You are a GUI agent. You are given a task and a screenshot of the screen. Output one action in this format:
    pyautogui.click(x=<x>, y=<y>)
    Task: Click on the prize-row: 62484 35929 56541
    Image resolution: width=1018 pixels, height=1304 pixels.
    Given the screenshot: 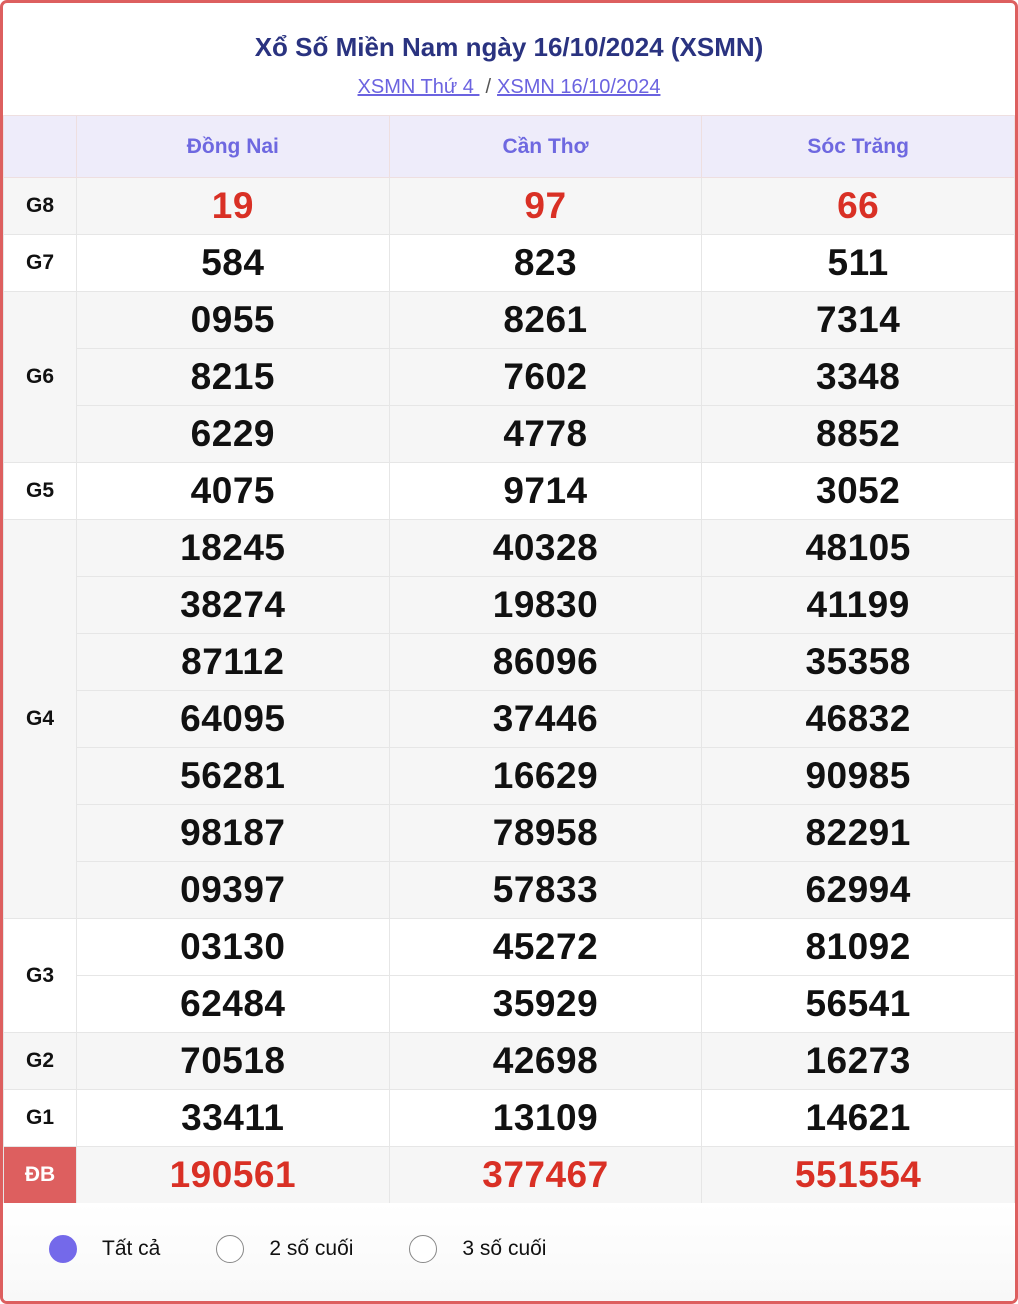 What is the action you would take?
    pyautogui.click(x=509, y=1004)
    